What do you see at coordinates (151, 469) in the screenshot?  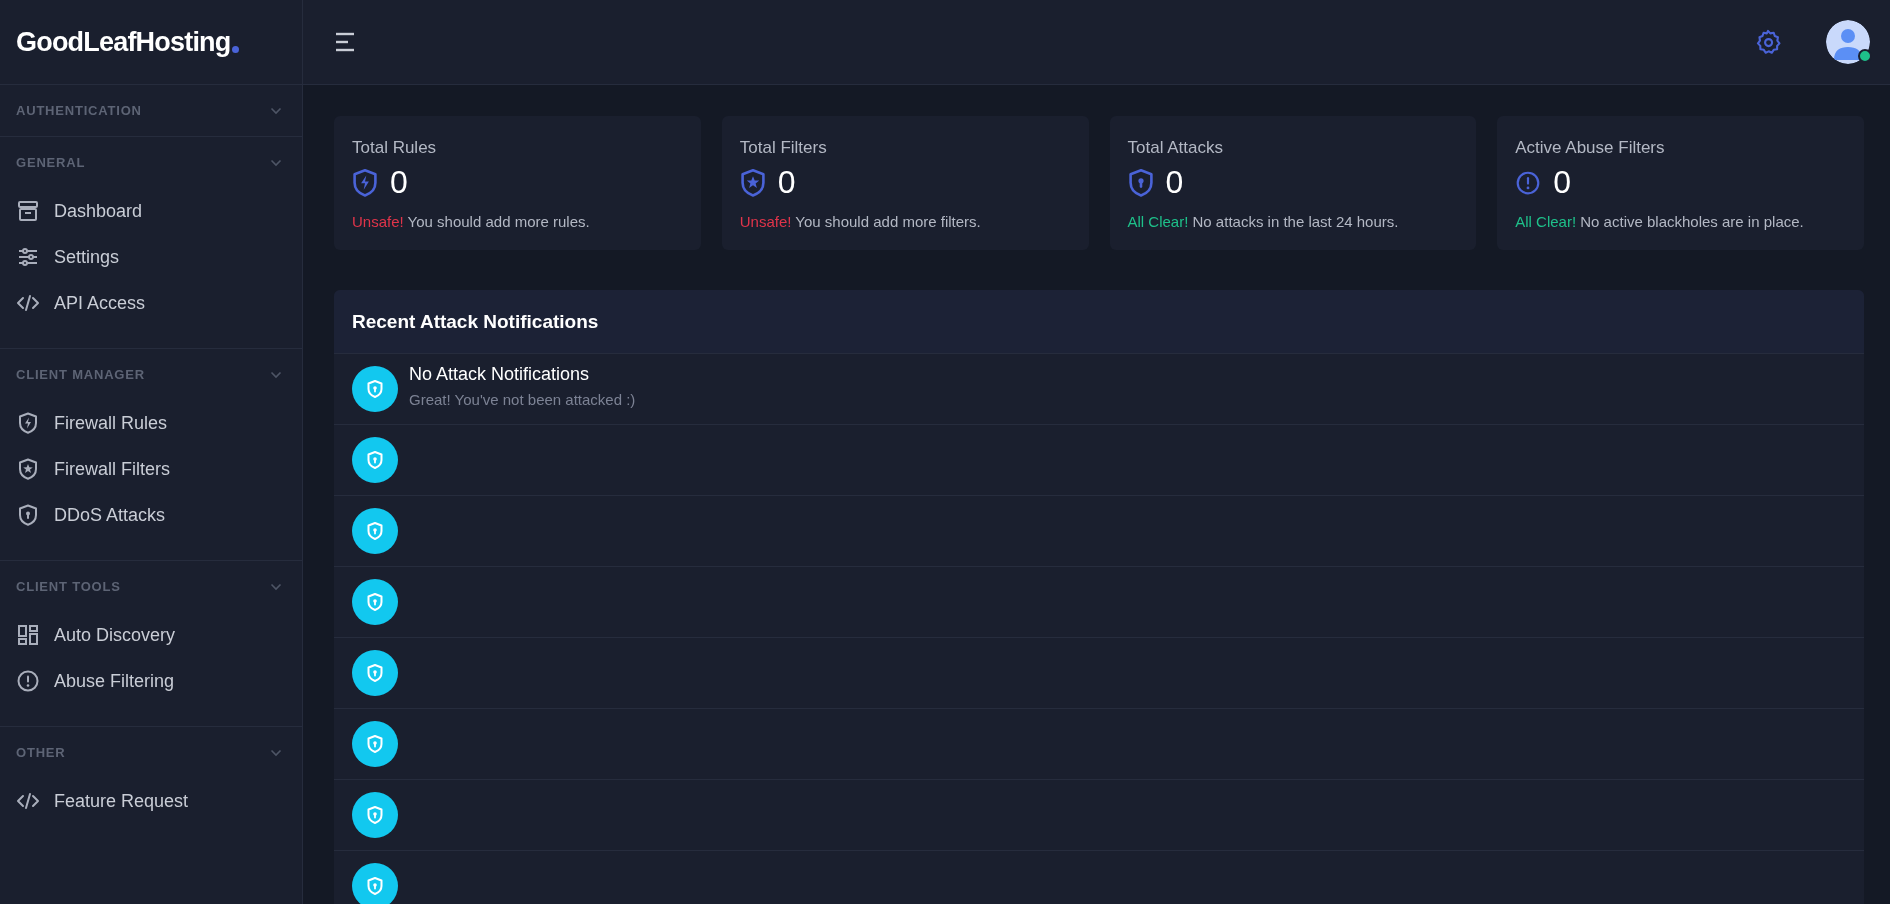 I see `sidebar-item: Firewall Filters` at bounding box center [151, 469].